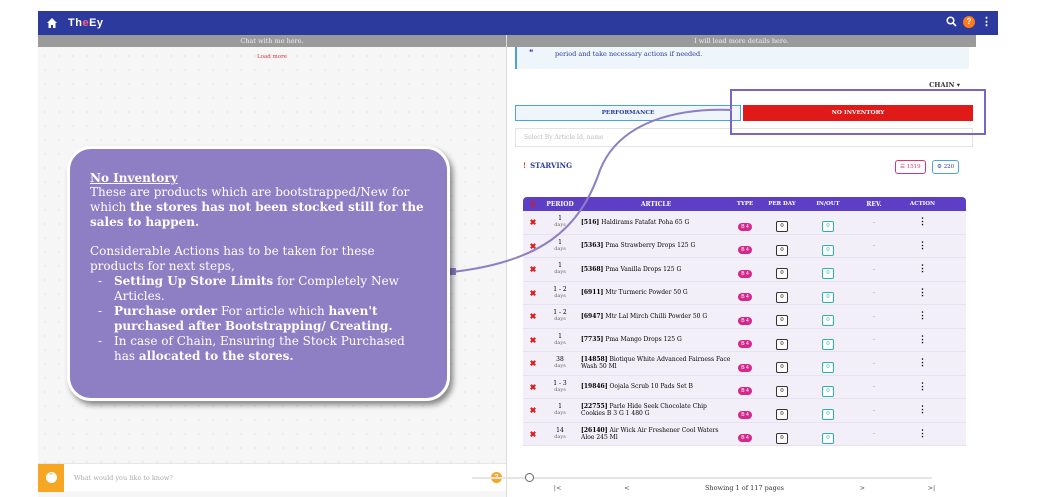 The width and height of the screenshot is (1047, 497). Describe the element at coordinates (946, 167) in the screenshot. I see `count-badge-blue: ⚙ 220` at that location.